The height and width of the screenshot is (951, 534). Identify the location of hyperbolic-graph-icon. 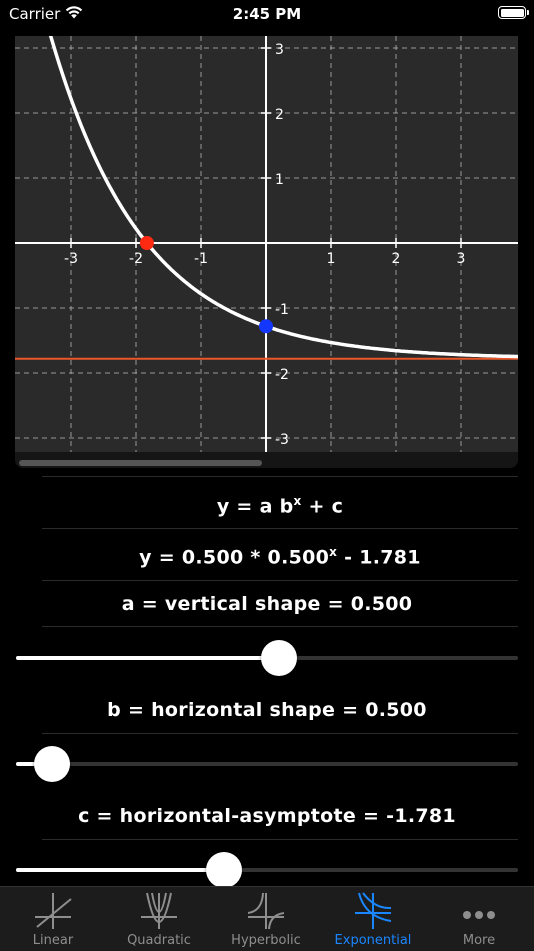
(266, 911).